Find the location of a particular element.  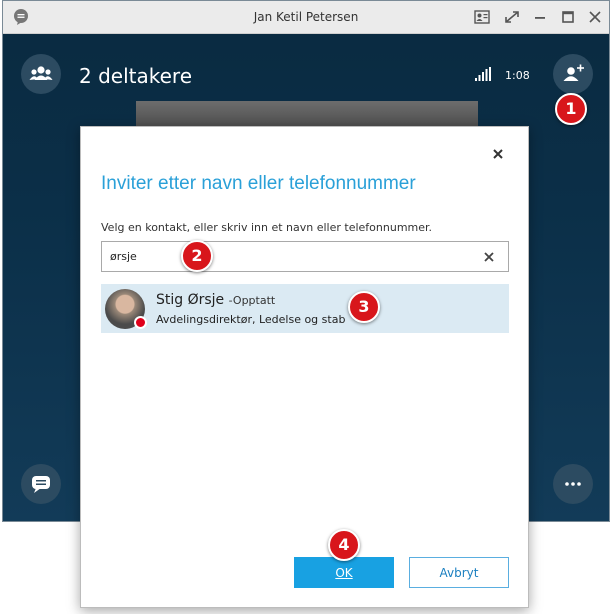

step-marker-3: 3 is located at coordinates (364, 307).